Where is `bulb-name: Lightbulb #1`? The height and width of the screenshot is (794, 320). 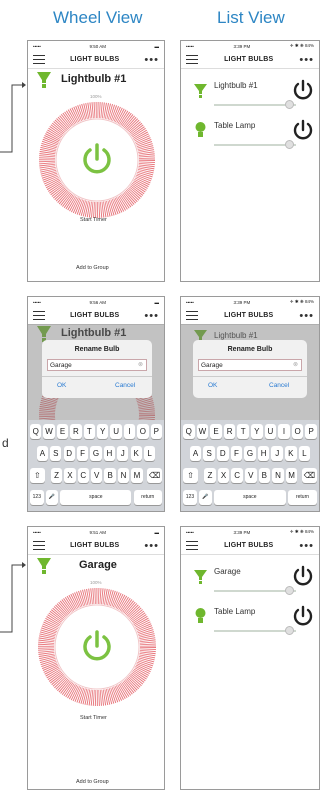 bulb-name: Lightbulb #1 is located at coordinates (93, 79).